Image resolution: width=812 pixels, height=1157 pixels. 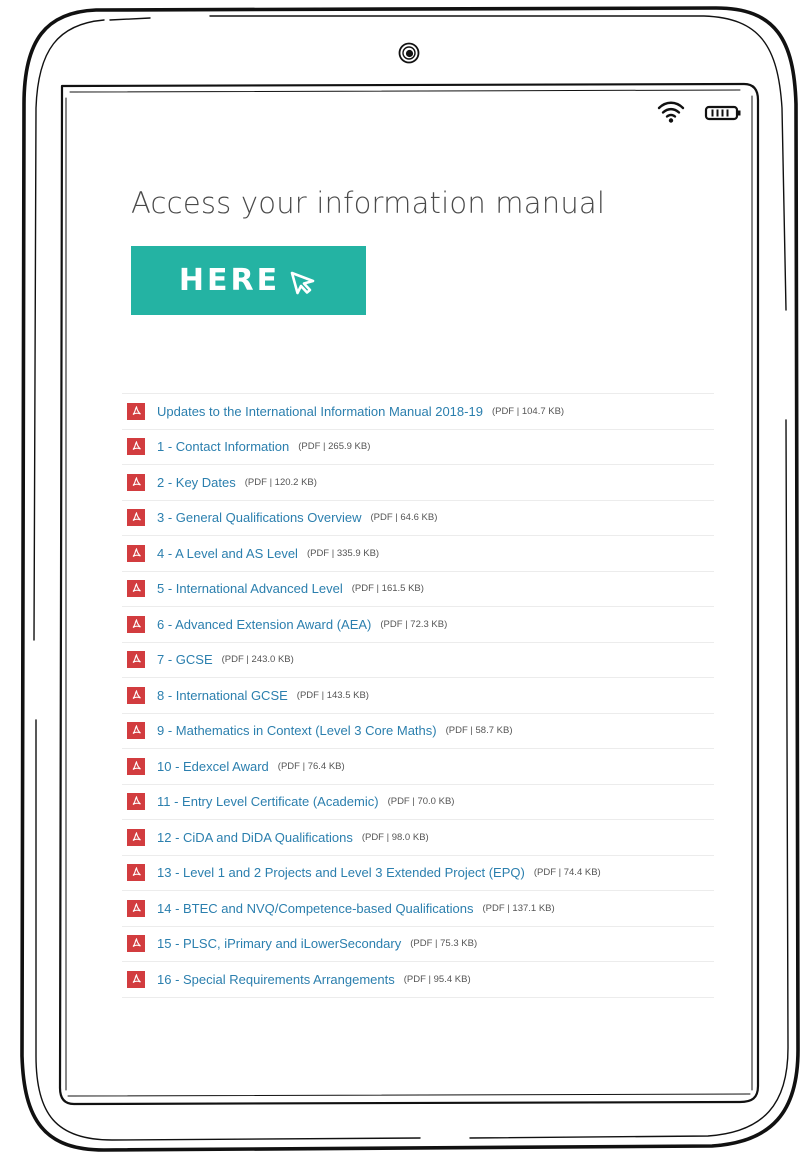 What do you see at coordinates (229, 280) in the screenshot?
I see `here-button-label: HERE` at bounding box center [229, 280].